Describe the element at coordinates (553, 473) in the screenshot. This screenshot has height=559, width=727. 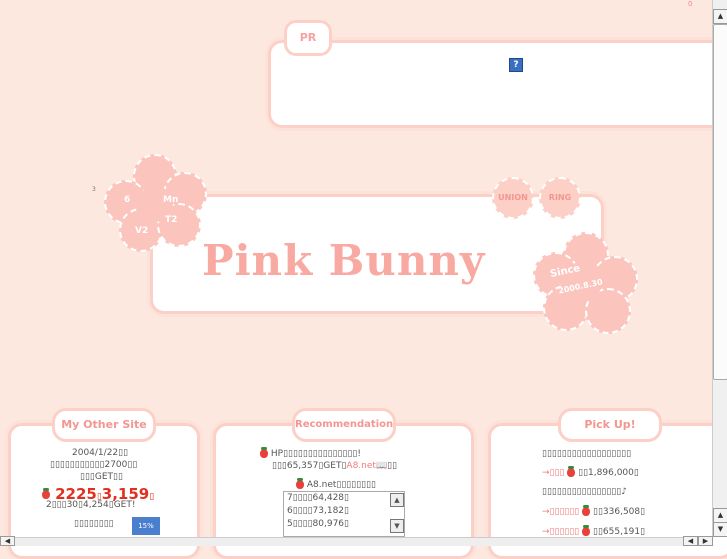
I see `pickup-link: →▯▯▯` at that location.